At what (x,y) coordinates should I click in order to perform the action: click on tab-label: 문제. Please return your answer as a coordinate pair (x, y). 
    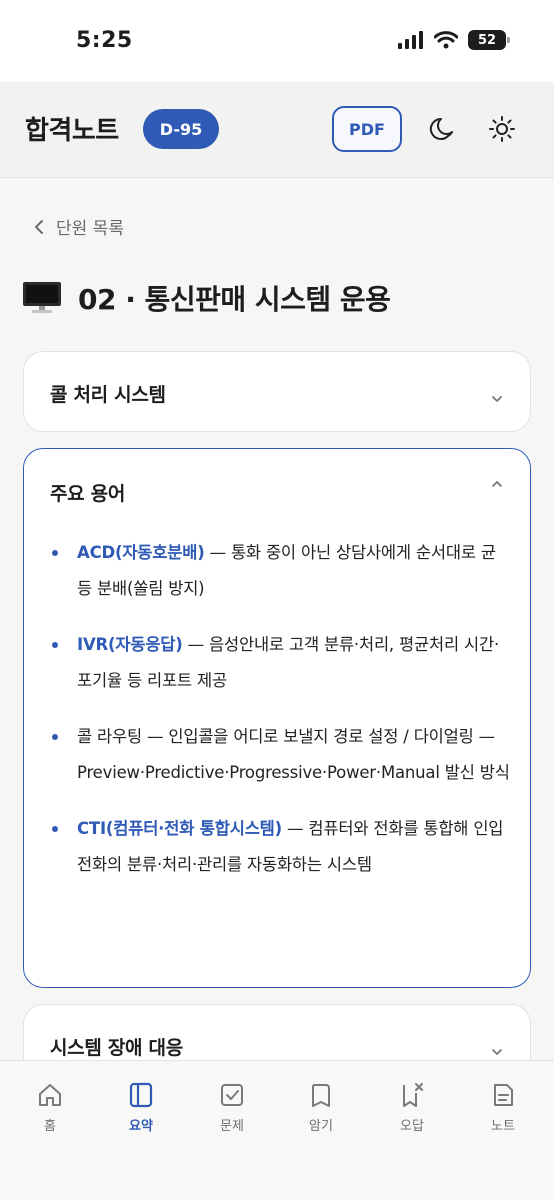
    Looking at the image, I should click on (232, 1126).